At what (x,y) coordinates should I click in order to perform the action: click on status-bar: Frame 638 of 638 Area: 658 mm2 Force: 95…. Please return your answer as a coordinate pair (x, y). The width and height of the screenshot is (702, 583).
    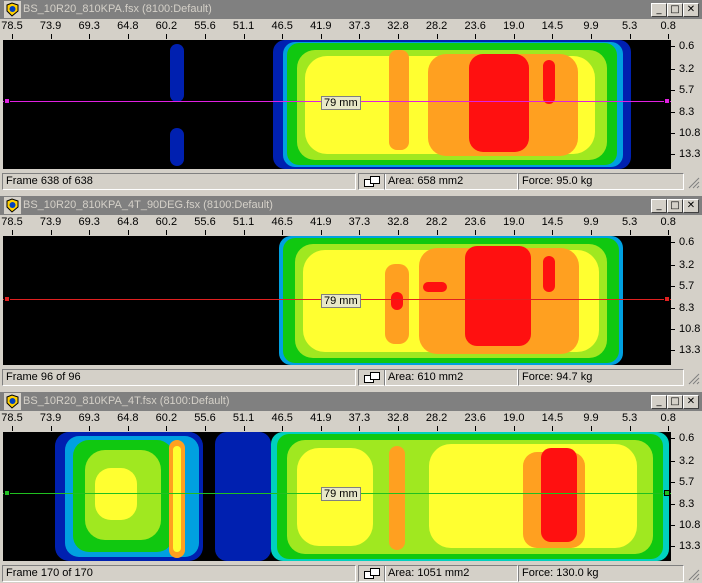
    Looking at the image, I should click on (351, 181).